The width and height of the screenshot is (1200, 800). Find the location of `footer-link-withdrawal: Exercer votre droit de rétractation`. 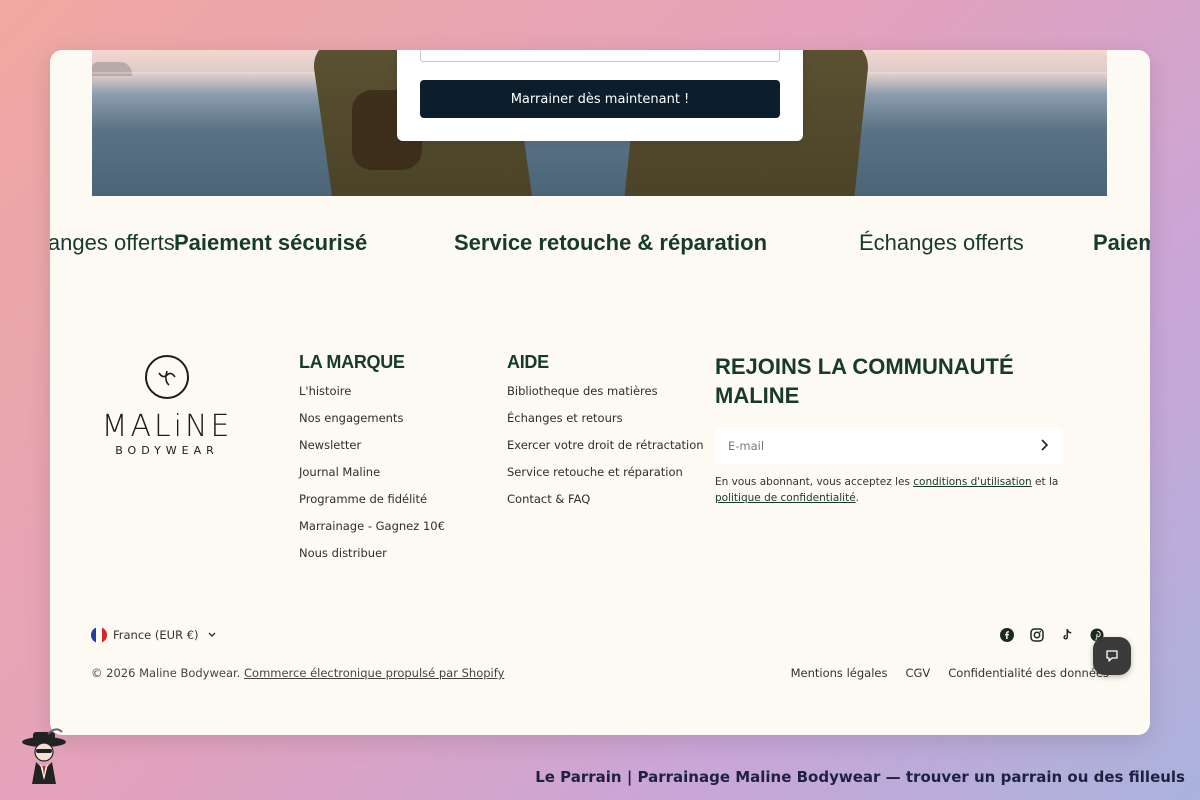

footer-link-withdrawal: Exercer votre droit de rétractation is located at coordinates (605, 448).